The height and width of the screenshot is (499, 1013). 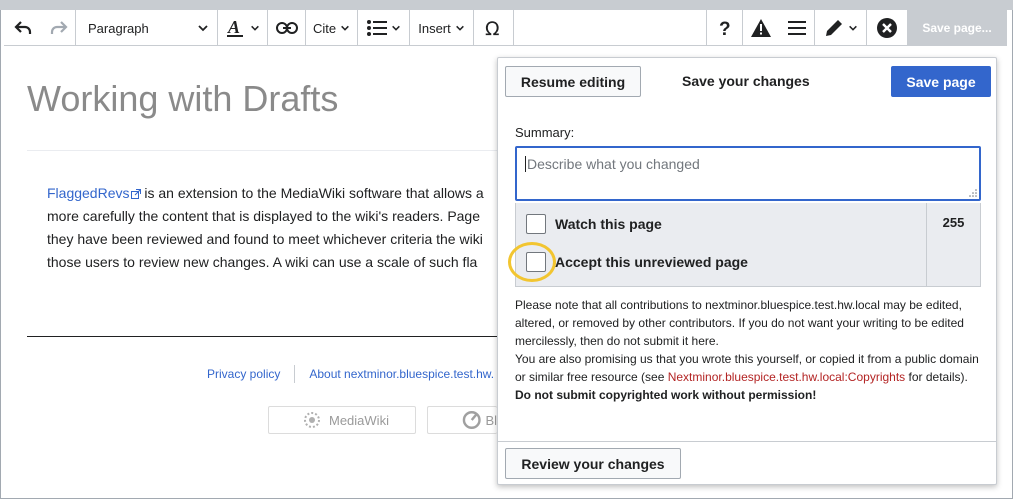 I want to click on paragraph-format-dropdown: Paragraph, so click(x=147, y=28).